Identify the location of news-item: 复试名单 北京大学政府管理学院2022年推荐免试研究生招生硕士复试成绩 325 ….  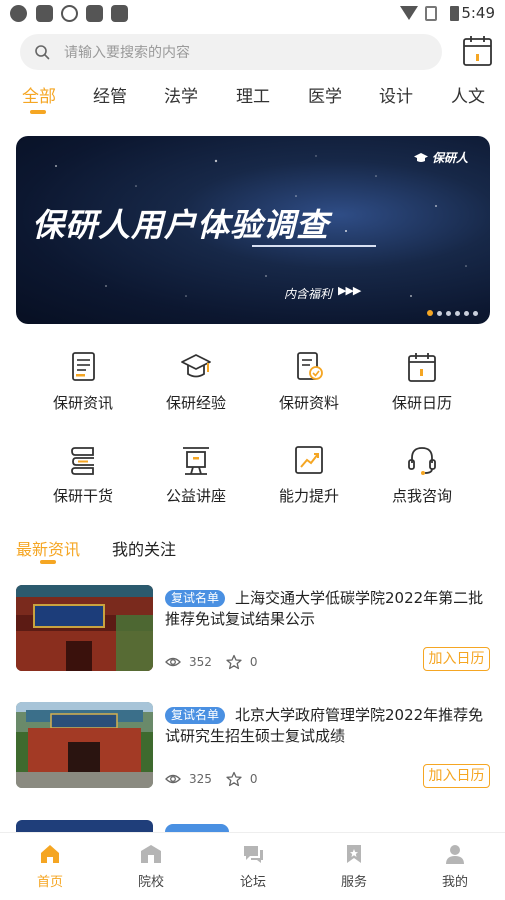
(253, 745).